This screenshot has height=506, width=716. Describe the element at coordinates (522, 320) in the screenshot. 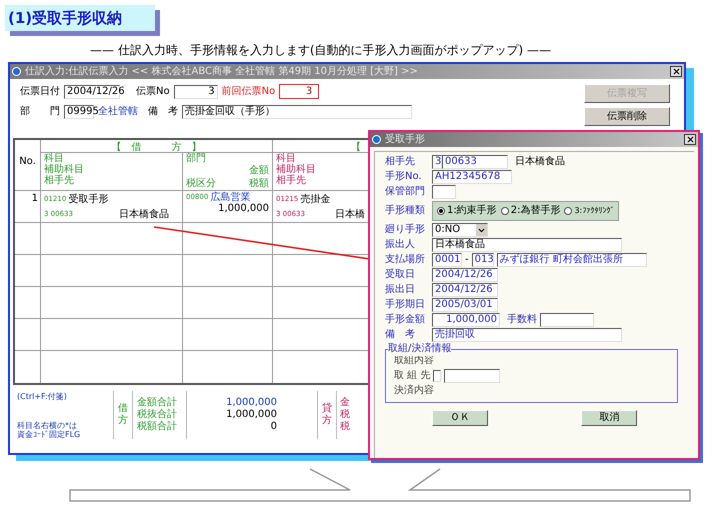

I see `label: 手数料` at that location.